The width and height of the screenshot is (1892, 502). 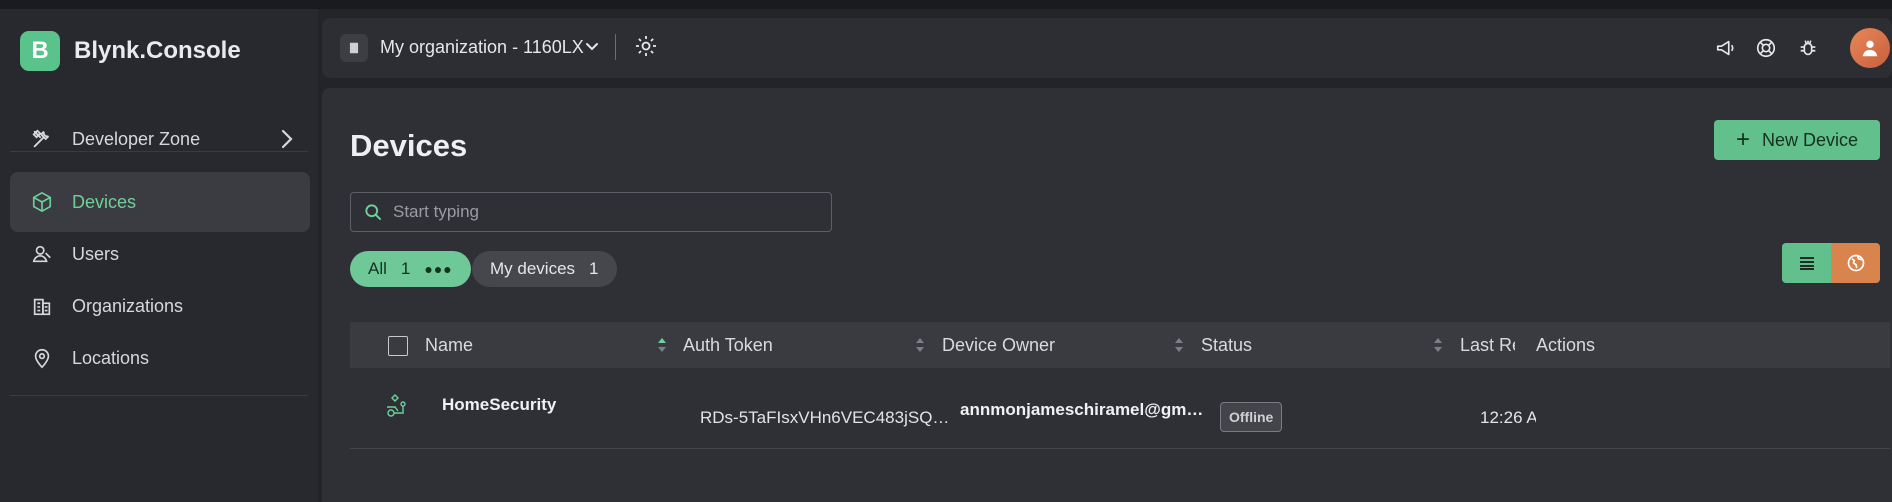 I want to click on column-header-last-reported: Last Rep, so click(x=1487, y=345).